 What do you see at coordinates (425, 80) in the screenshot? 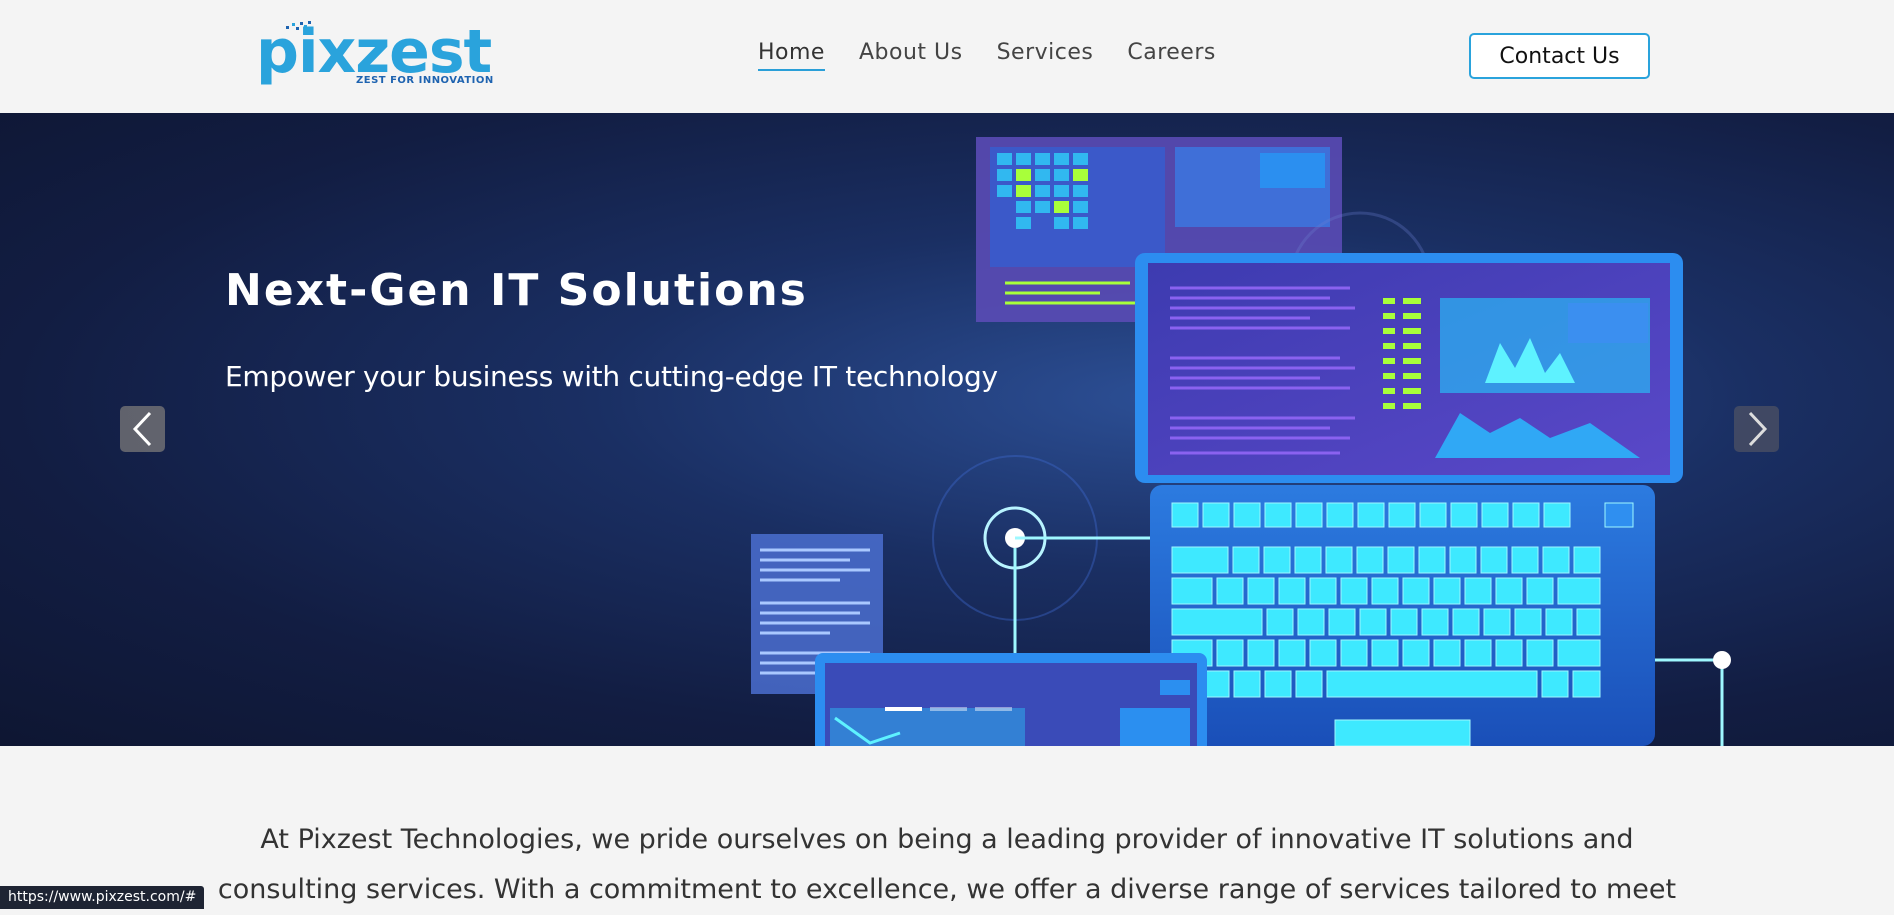
I see `logo-tagline: ZEST FOR INNOVATION` at bounding box center [425, 80].